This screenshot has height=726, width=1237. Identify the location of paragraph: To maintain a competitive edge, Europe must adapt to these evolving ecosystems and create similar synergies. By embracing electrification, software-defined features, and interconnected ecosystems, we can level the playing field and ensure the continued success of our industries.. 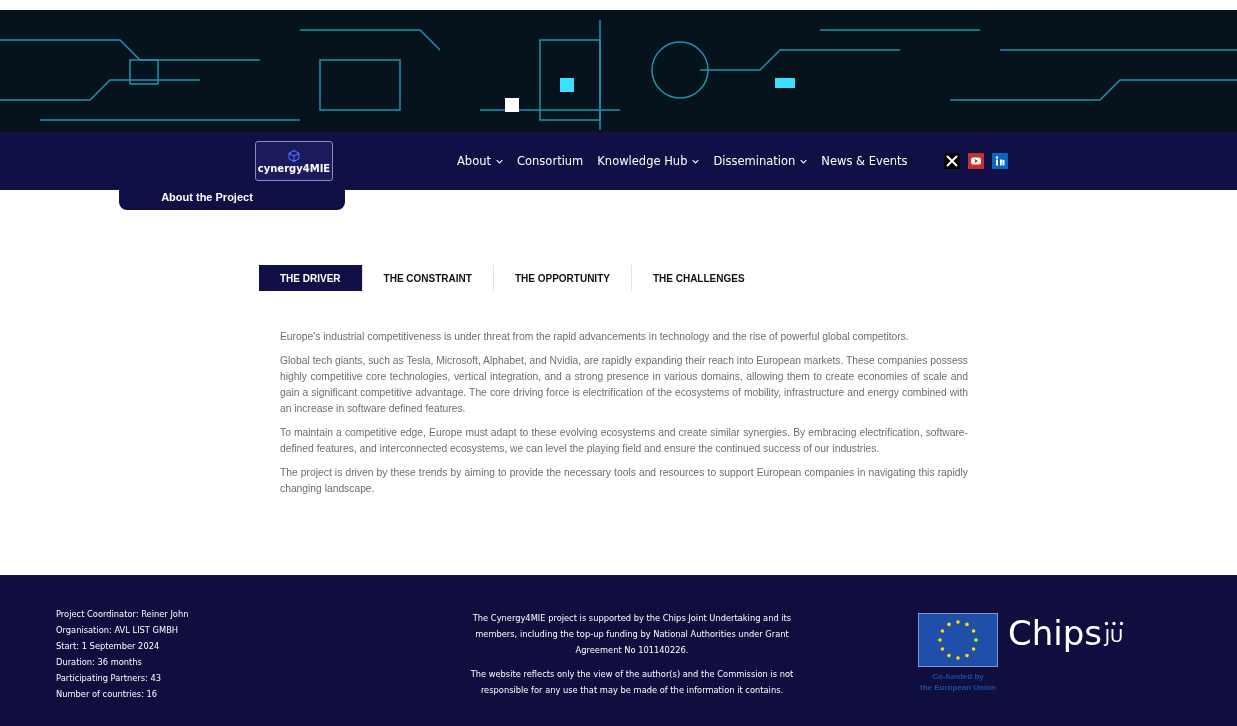
(624, 441).